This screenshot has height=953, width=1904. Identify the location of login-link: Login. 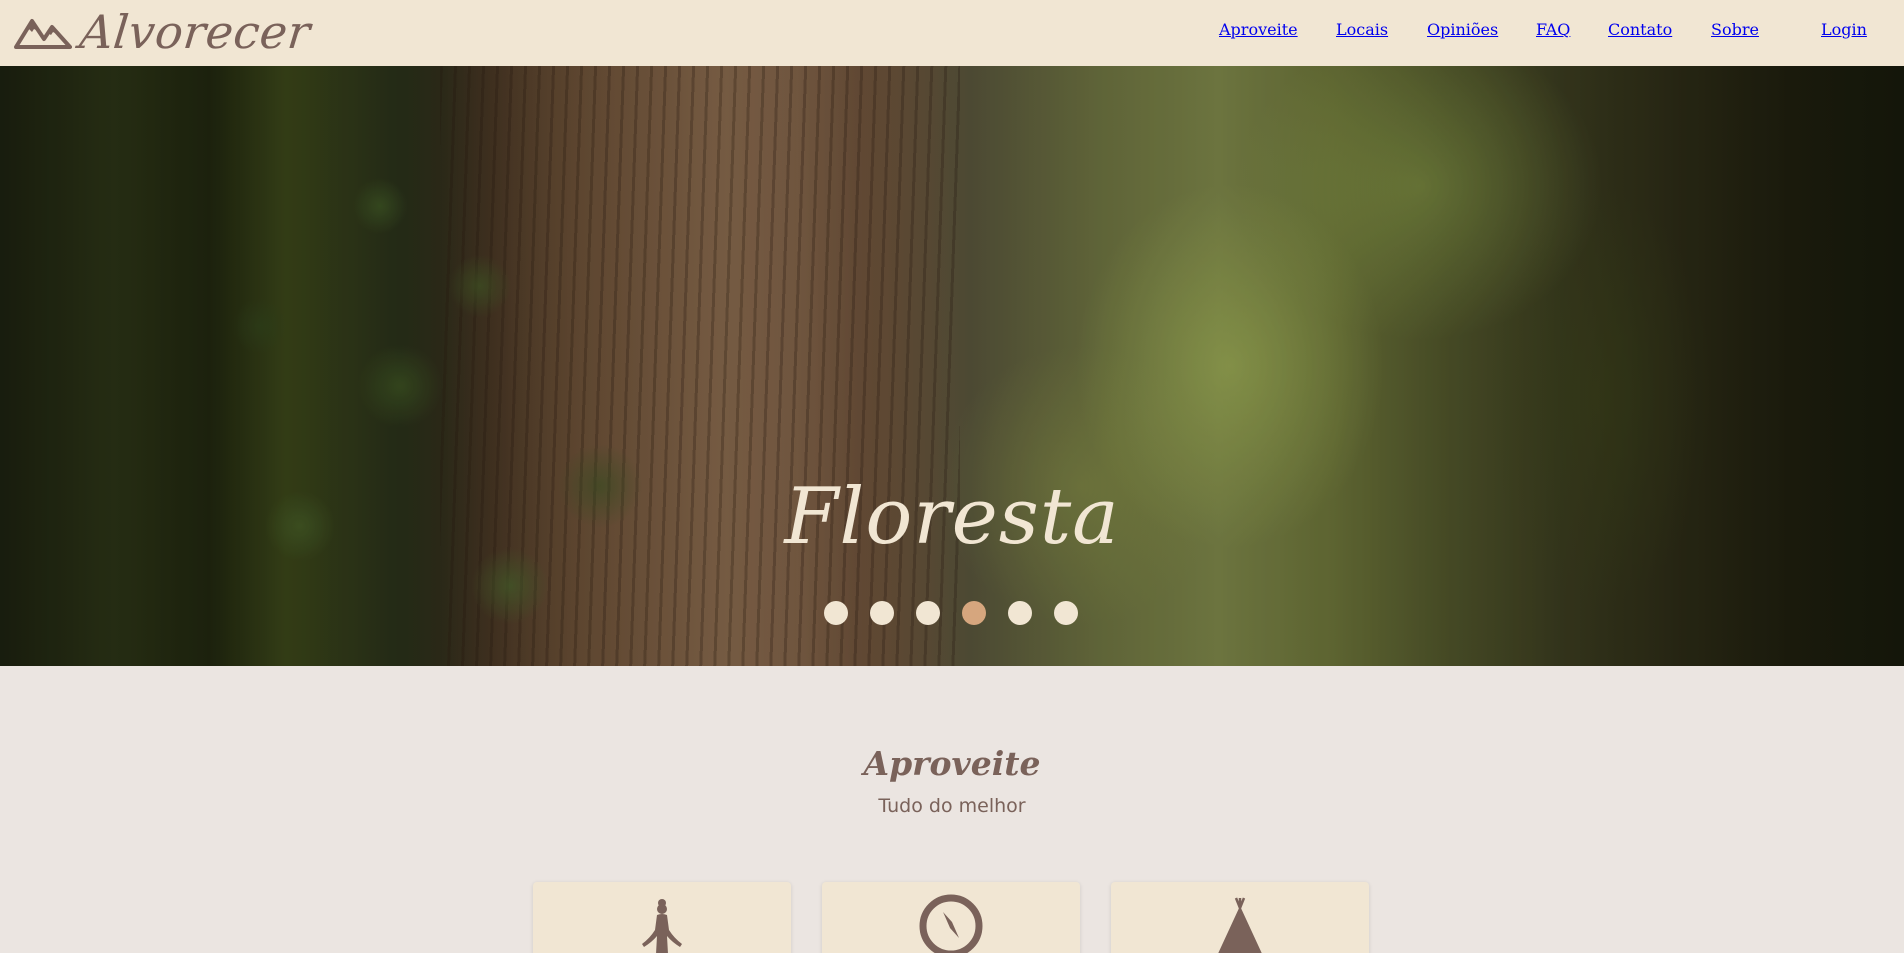
(1844, 29).